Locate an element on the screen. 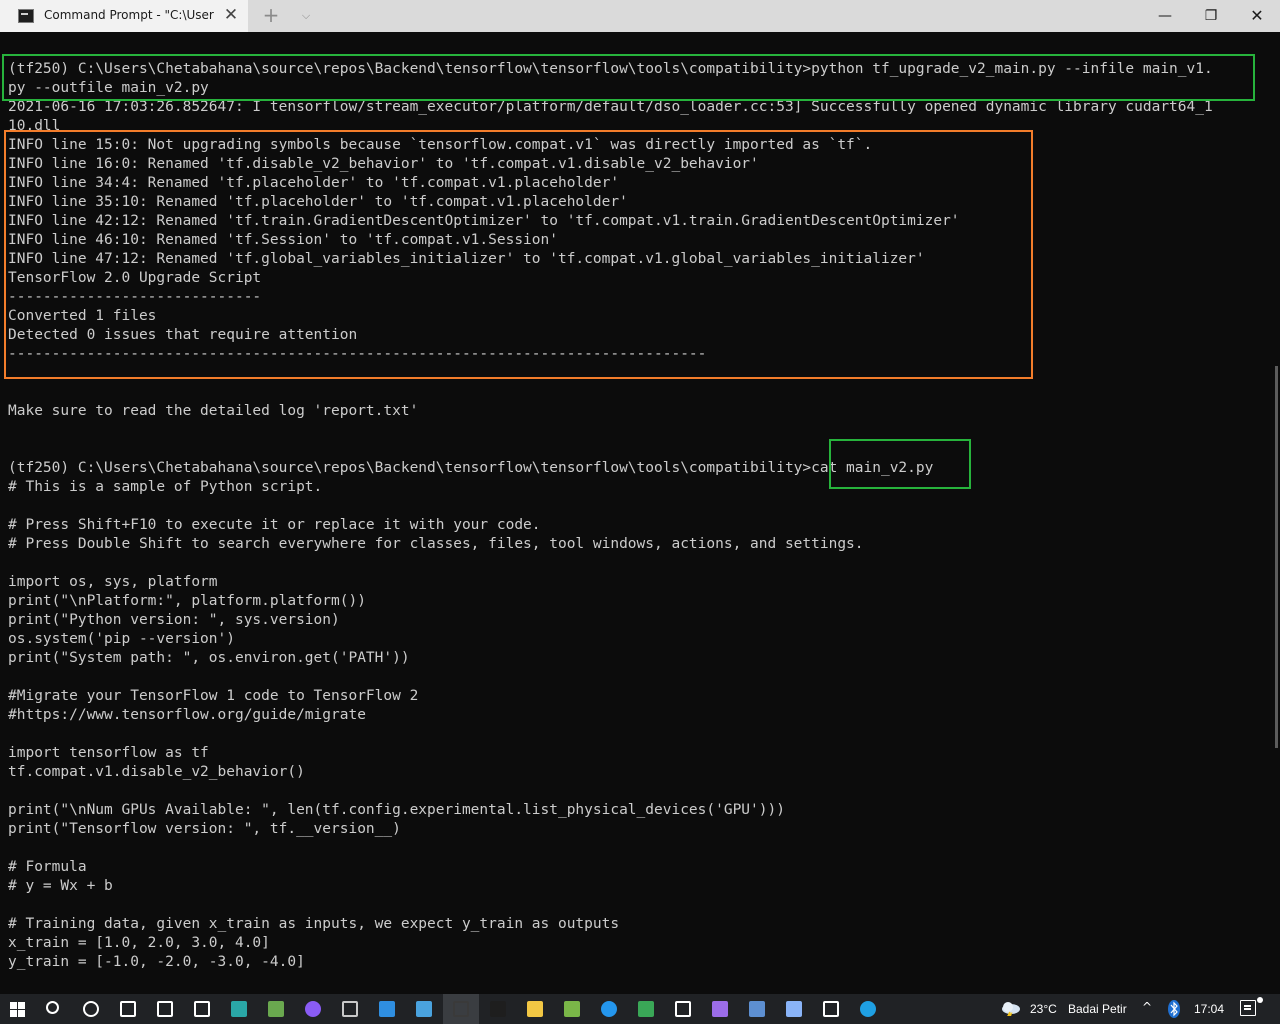 Image resolution: width=1280 pixels, height=1024 pixels. file-explorer-icon is located at coordinates (535, 1009).